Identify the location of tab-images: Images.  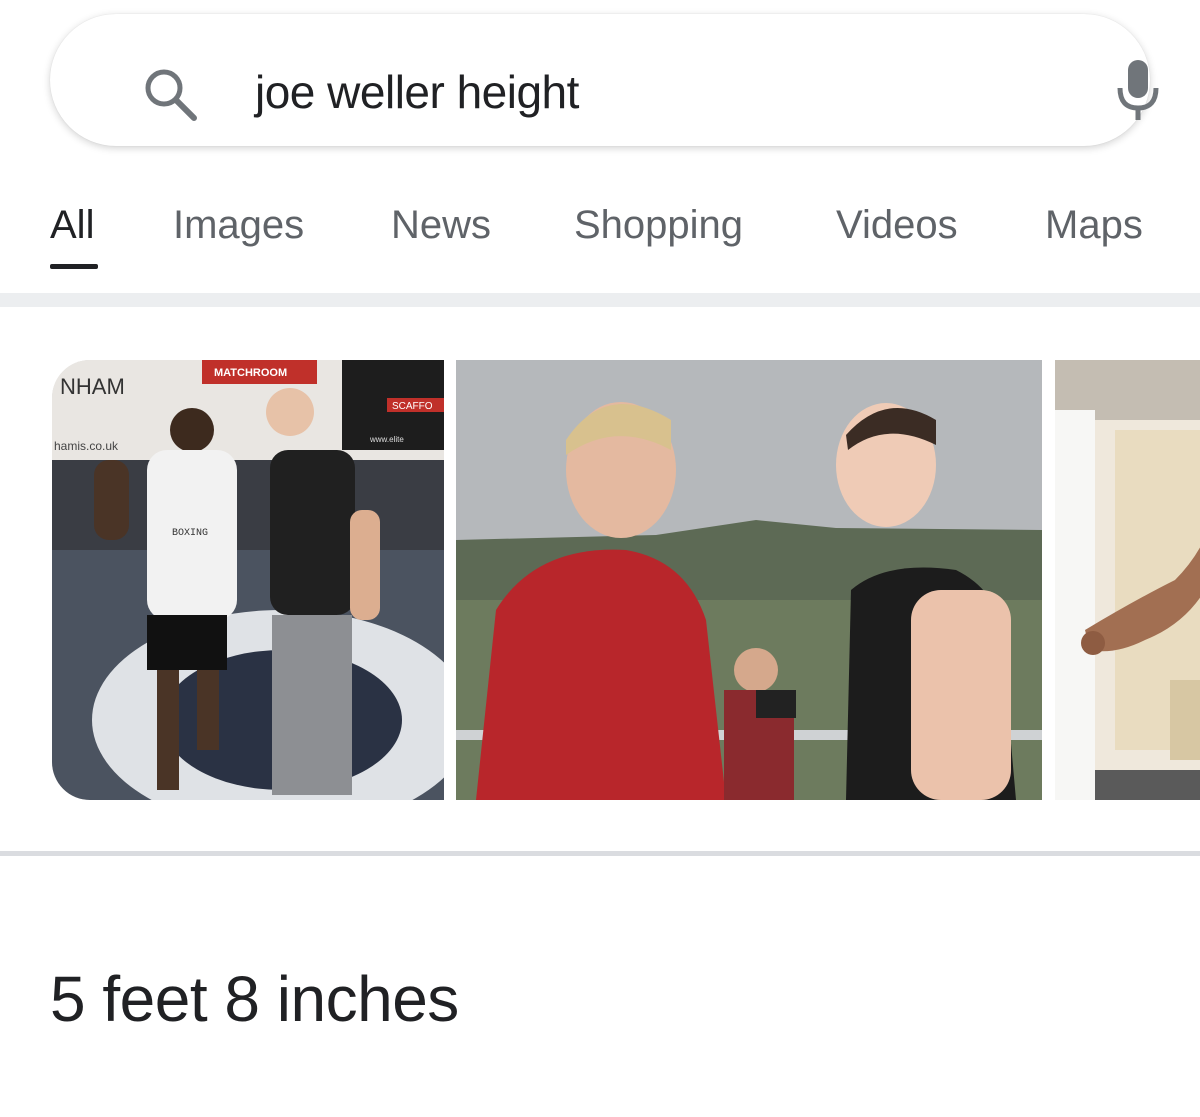
(238, 225).